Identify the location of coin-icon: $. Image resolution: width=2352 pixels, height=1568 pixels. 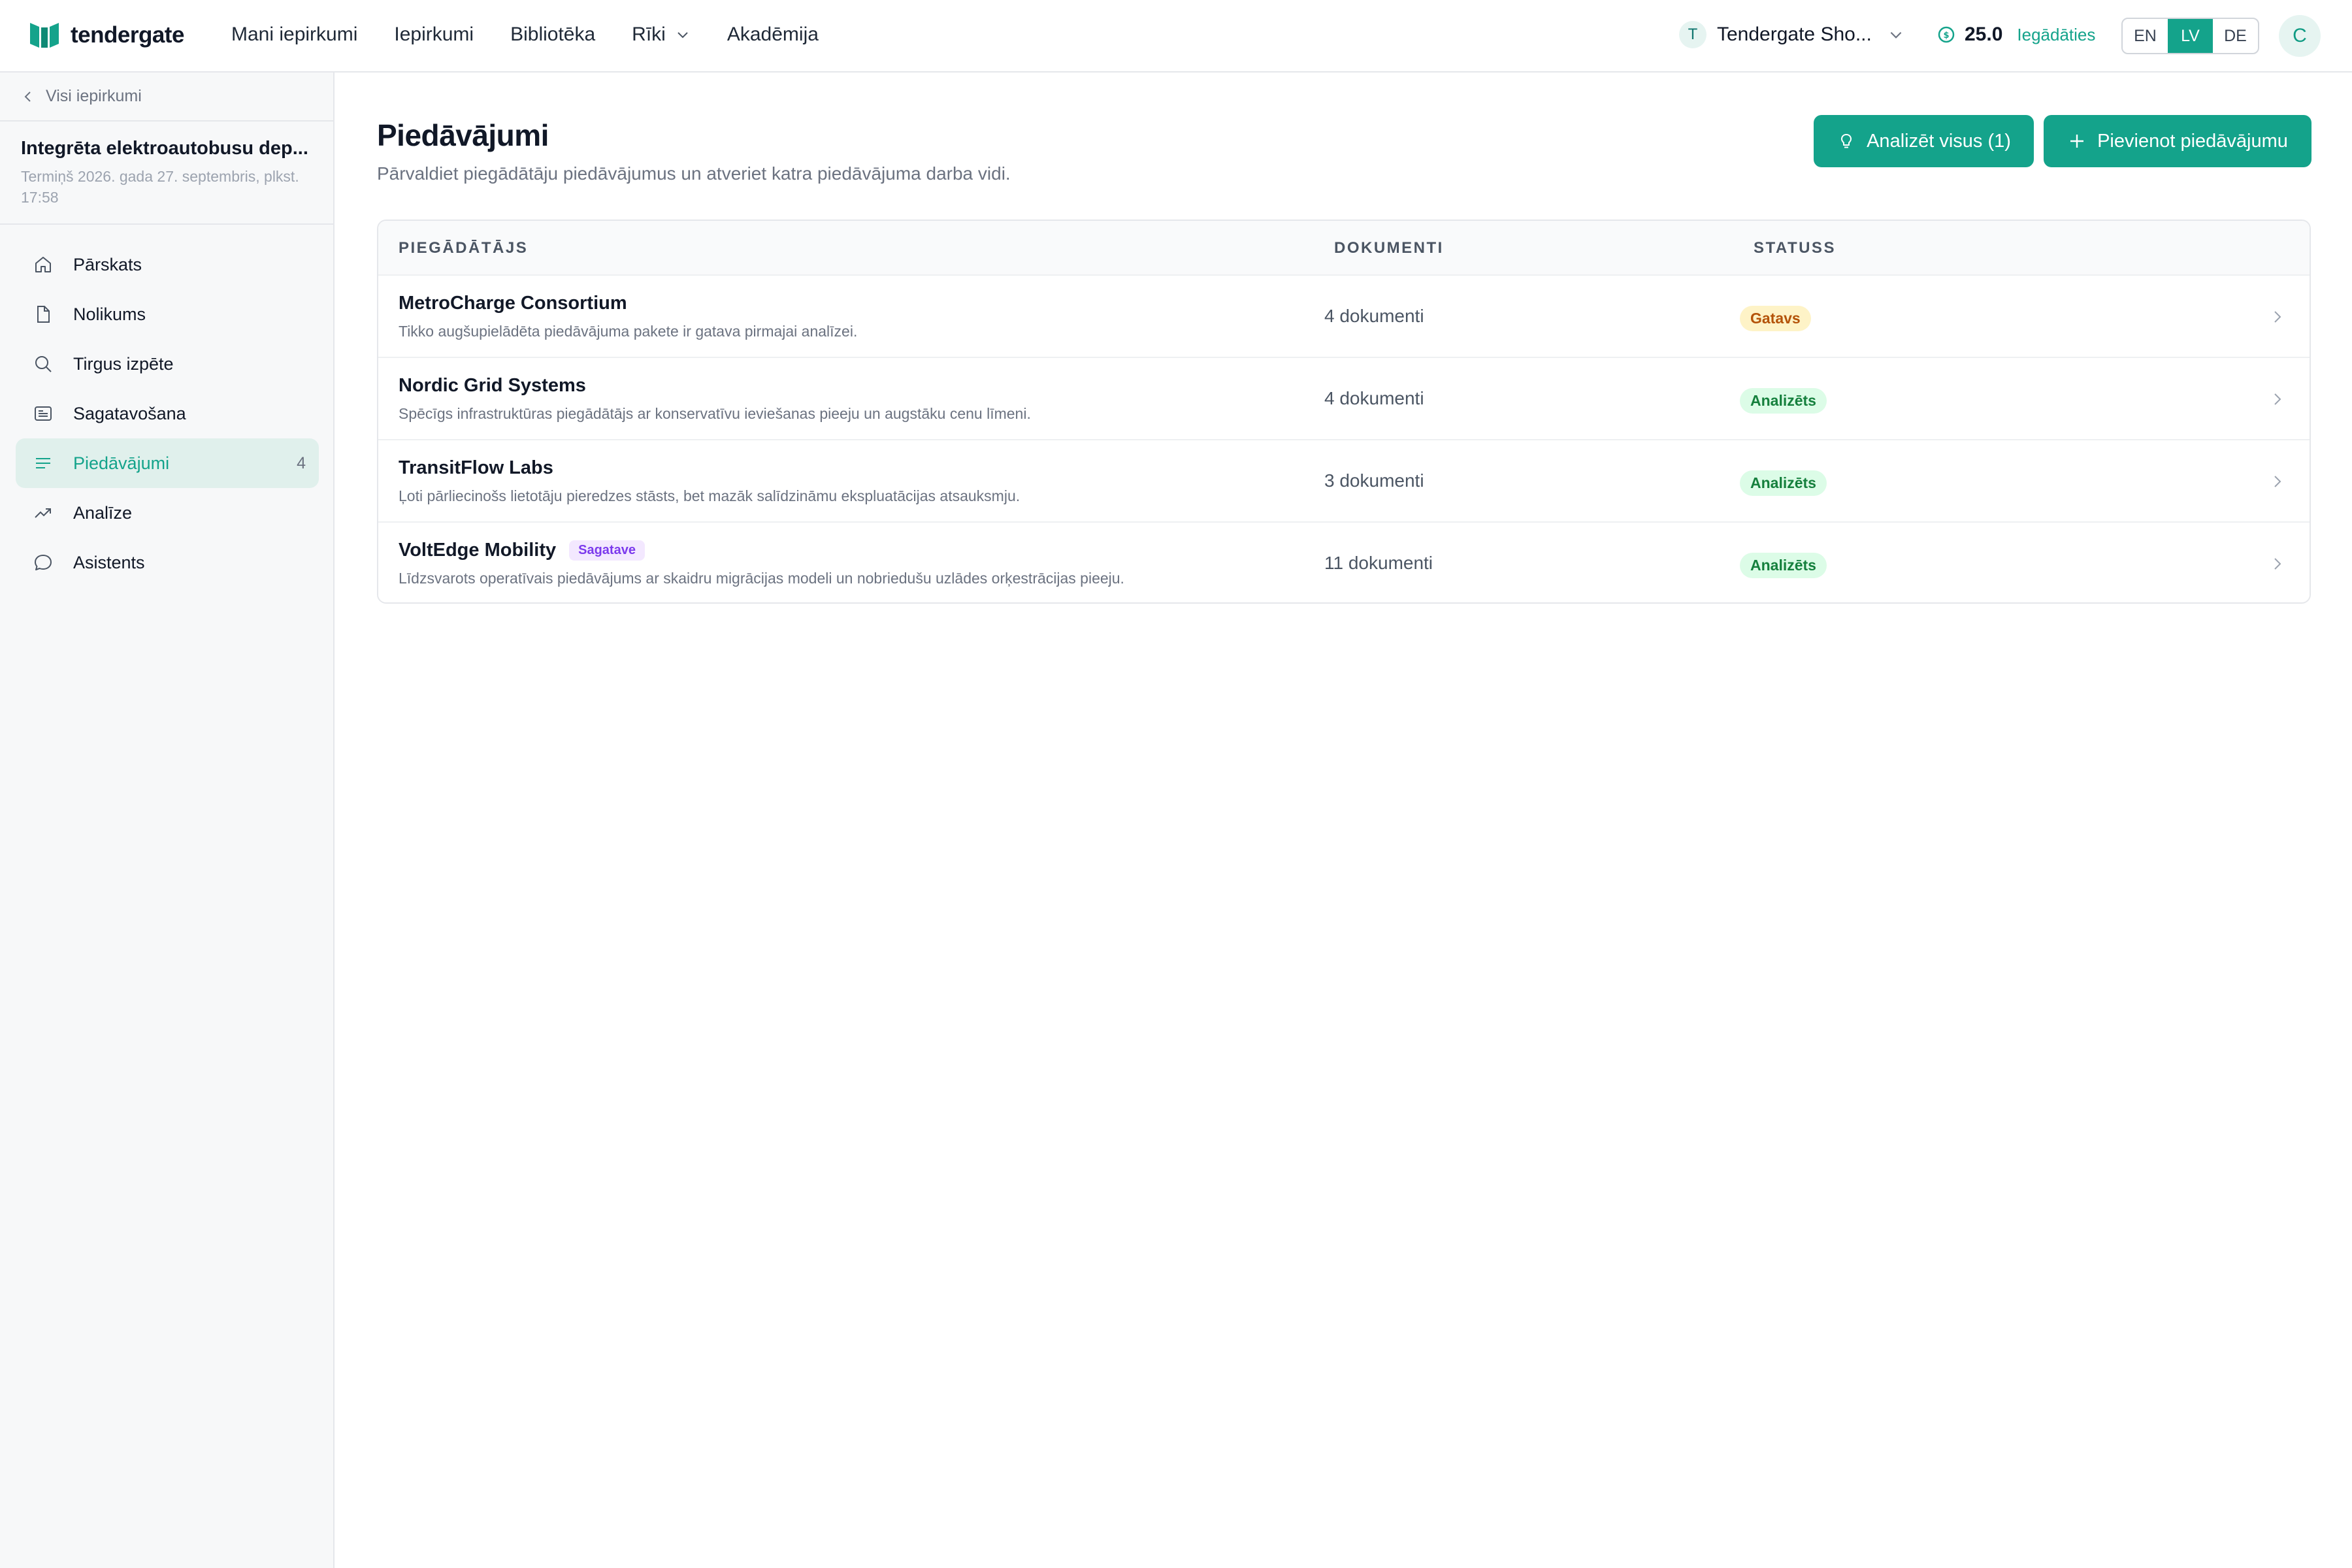
(1946, 34).